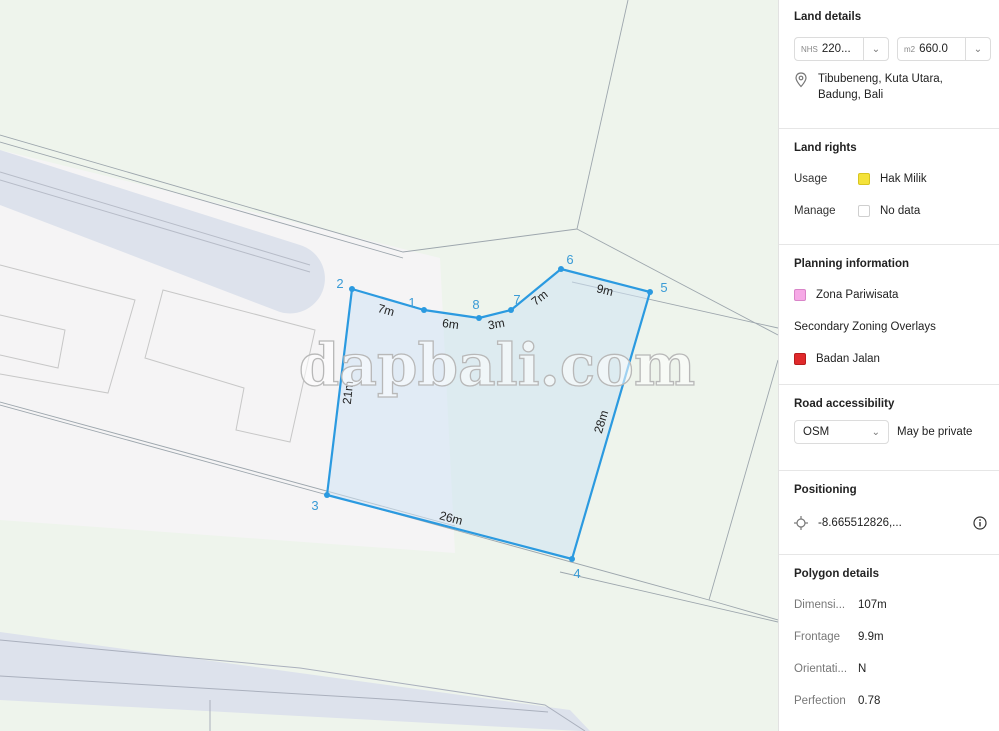 This screenshot has height=731, width=999. What do you see at coordinates (815, 211) in the screenshot?
I see `manage-label: Manage` at bounding box center [815, 211].